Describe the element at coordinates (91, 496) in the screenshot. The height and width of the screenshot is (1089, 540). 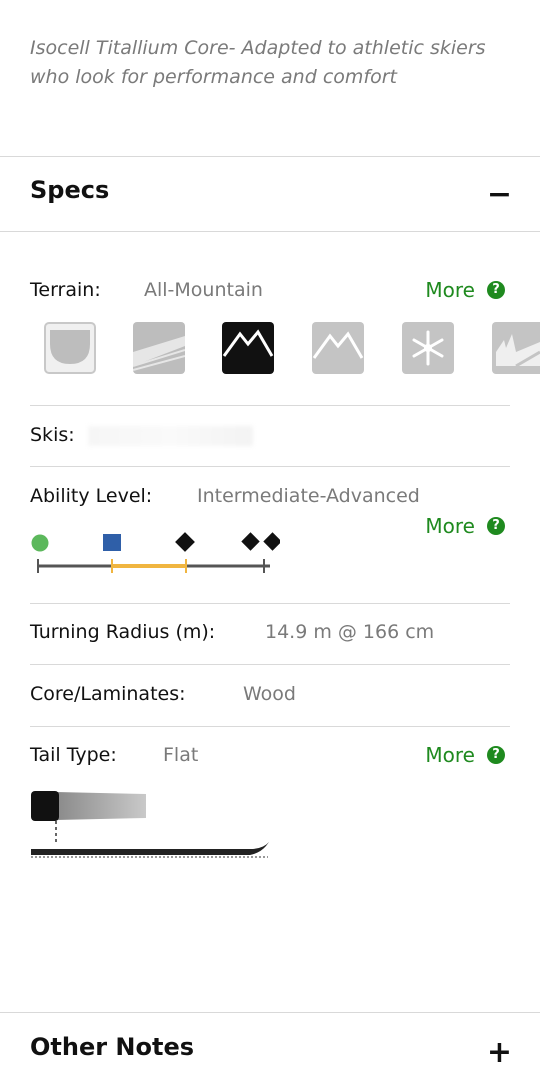
I see `ability-level-label: Ability Level:` at that location.